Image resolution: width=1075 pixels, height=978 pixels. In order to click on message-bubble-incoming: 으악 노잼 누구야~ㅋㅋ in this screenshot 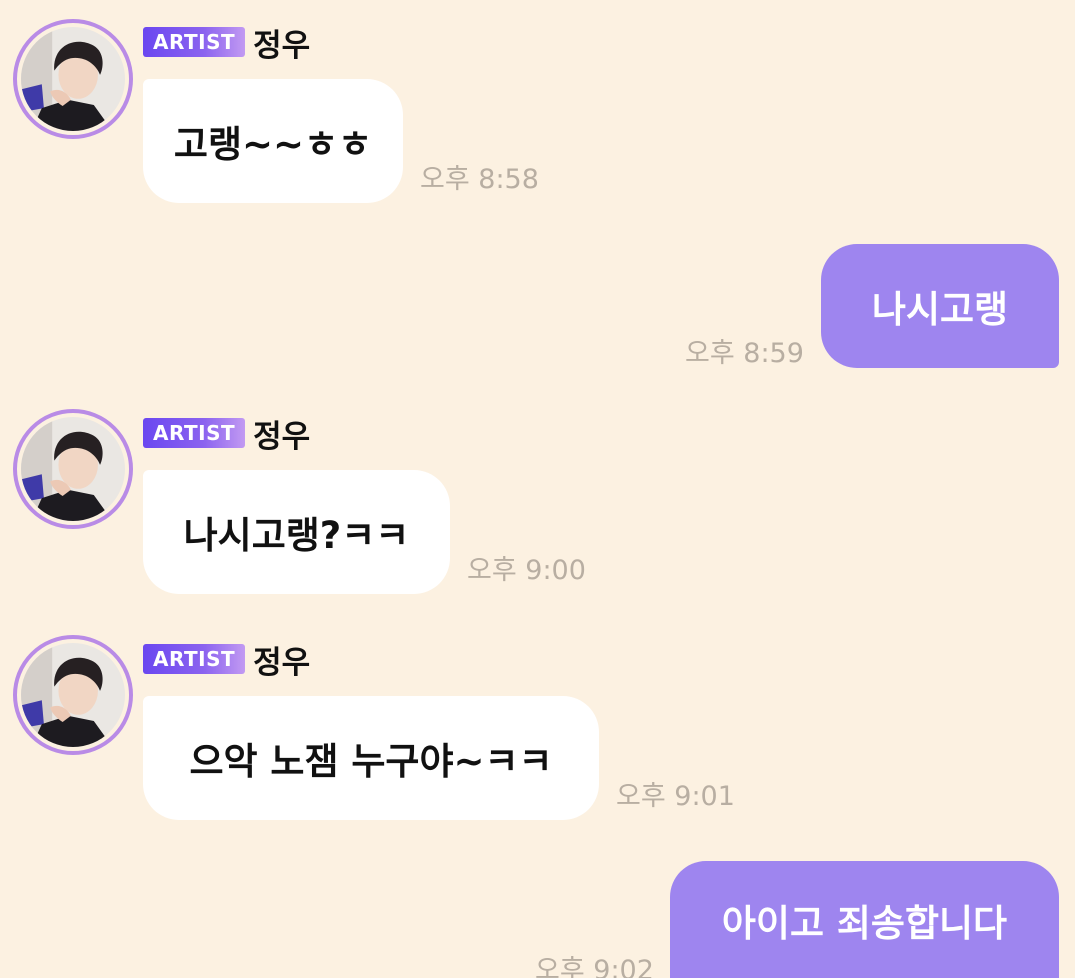, I will do `click(371, 758)`.